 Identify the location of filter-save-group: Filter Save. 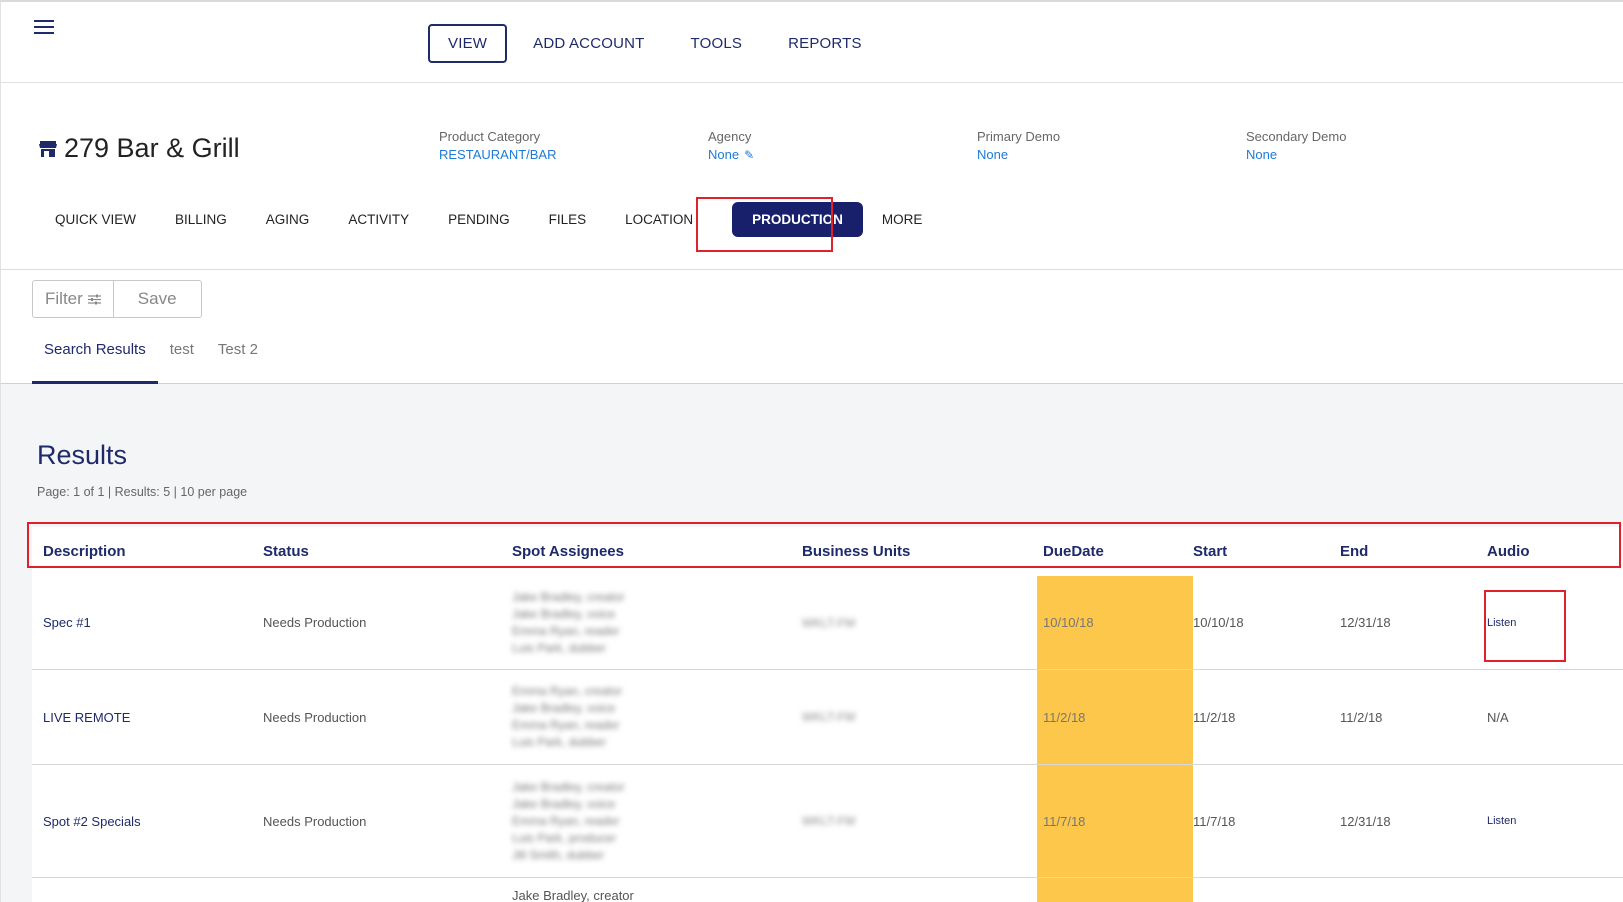
(117, 299).